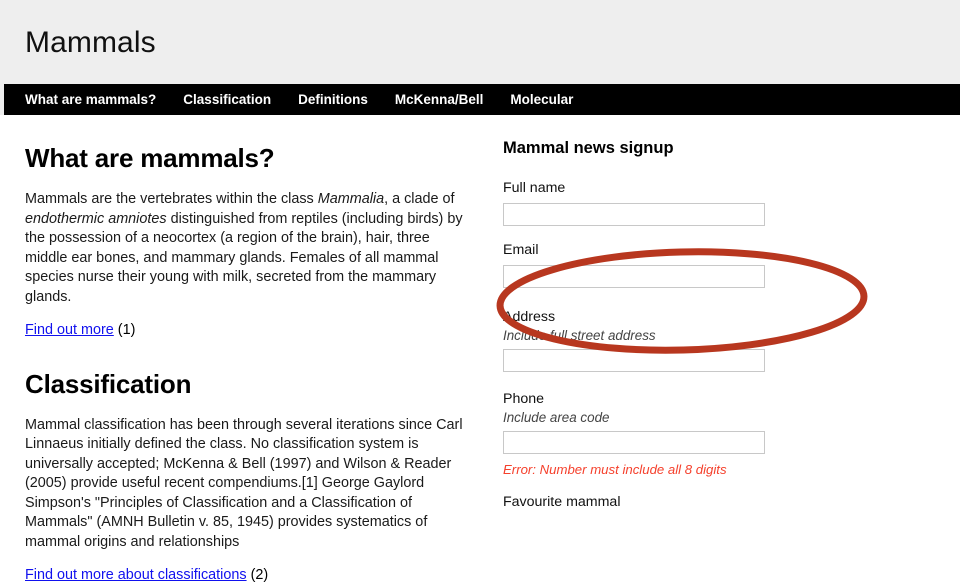 The width and height of the screenshot is (960, 586). I want to click on find-out-more-classifications-reference: (2), so click(257, 575).